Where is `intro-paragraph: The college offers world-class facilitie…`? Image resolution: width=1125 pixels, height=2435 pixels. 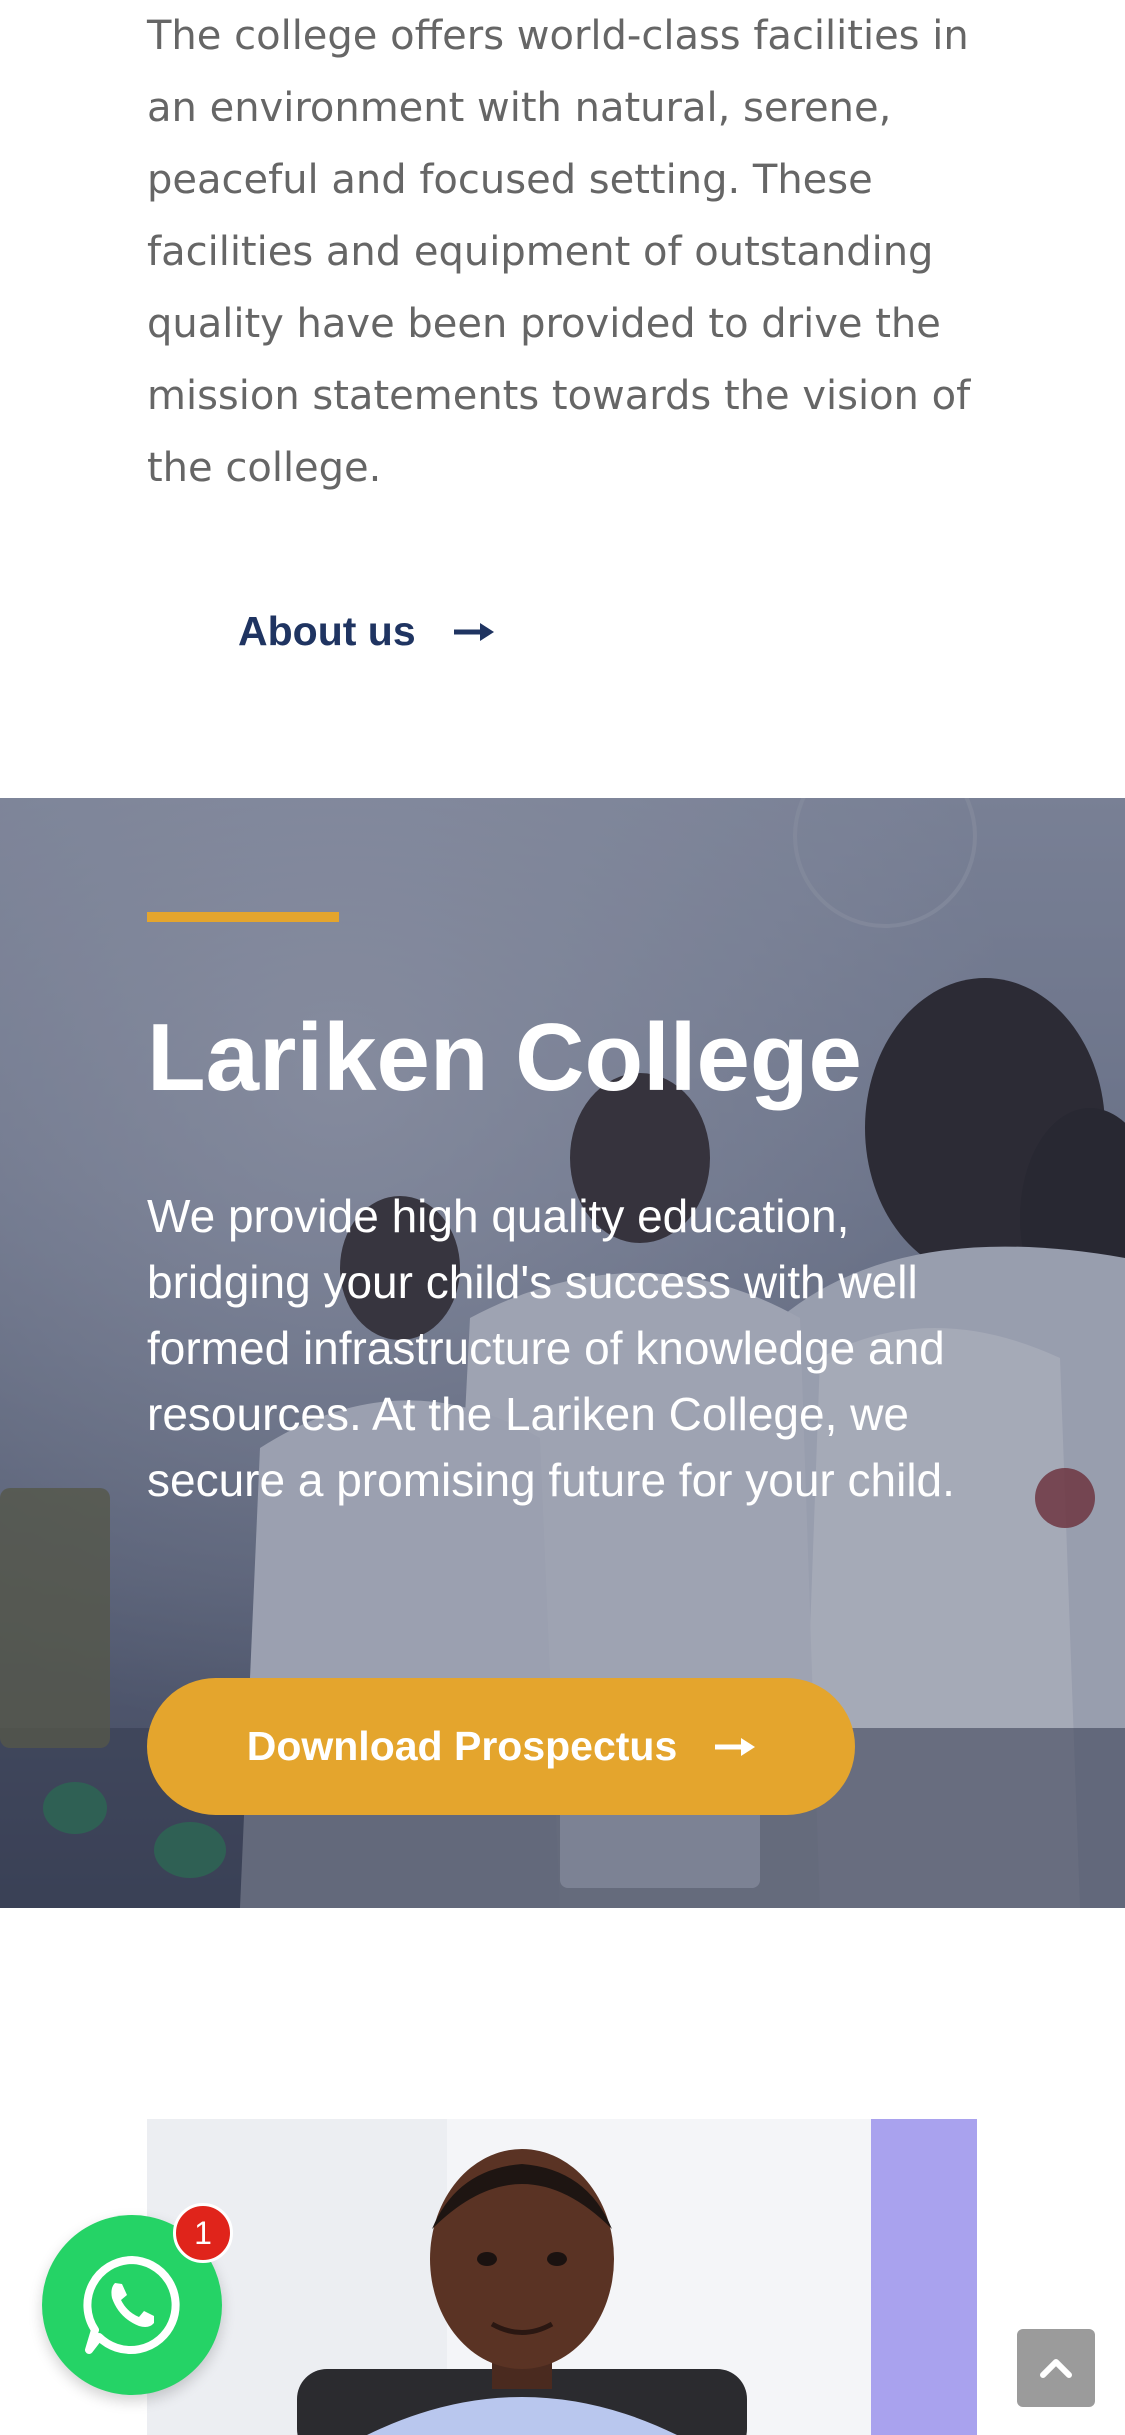
intro-paragraph: The college offers world-class facilitie… is located at coordinates (559, 252).